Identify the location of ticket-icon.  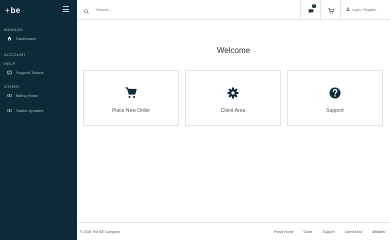
(9, 72).